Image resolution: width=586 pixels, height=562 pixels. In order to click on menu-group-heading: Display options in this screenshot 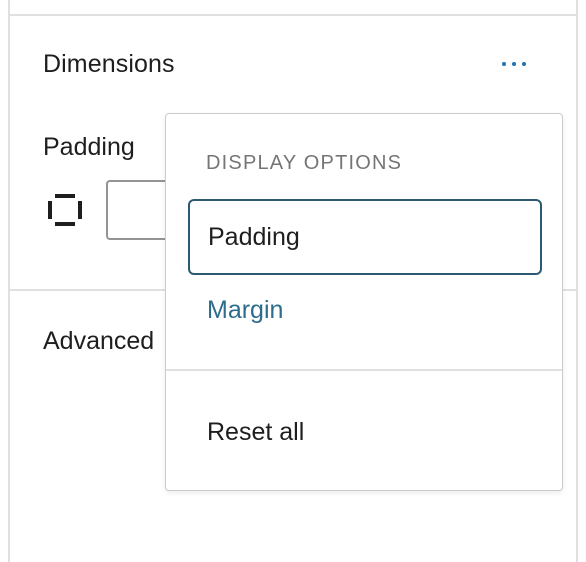, I will do `click(304, 163)`.